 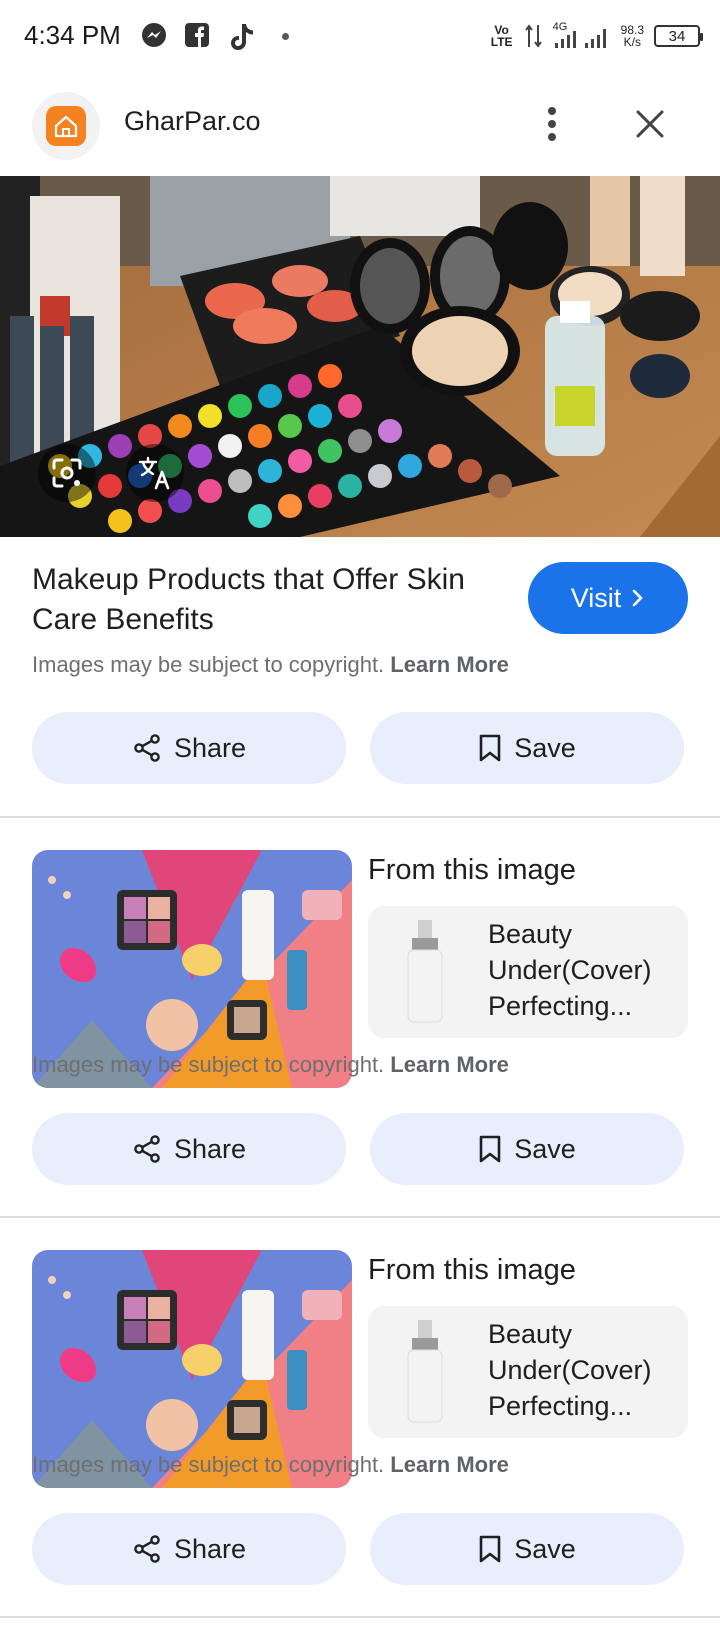 I want to click on visit-button: Visit, so click(x=608, y=598).